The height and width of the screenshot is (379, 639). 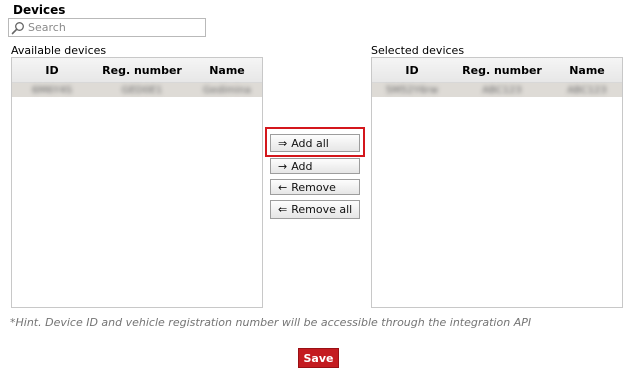 I want to click on available-devices-label: Available devices, so click(x=59, y=50).